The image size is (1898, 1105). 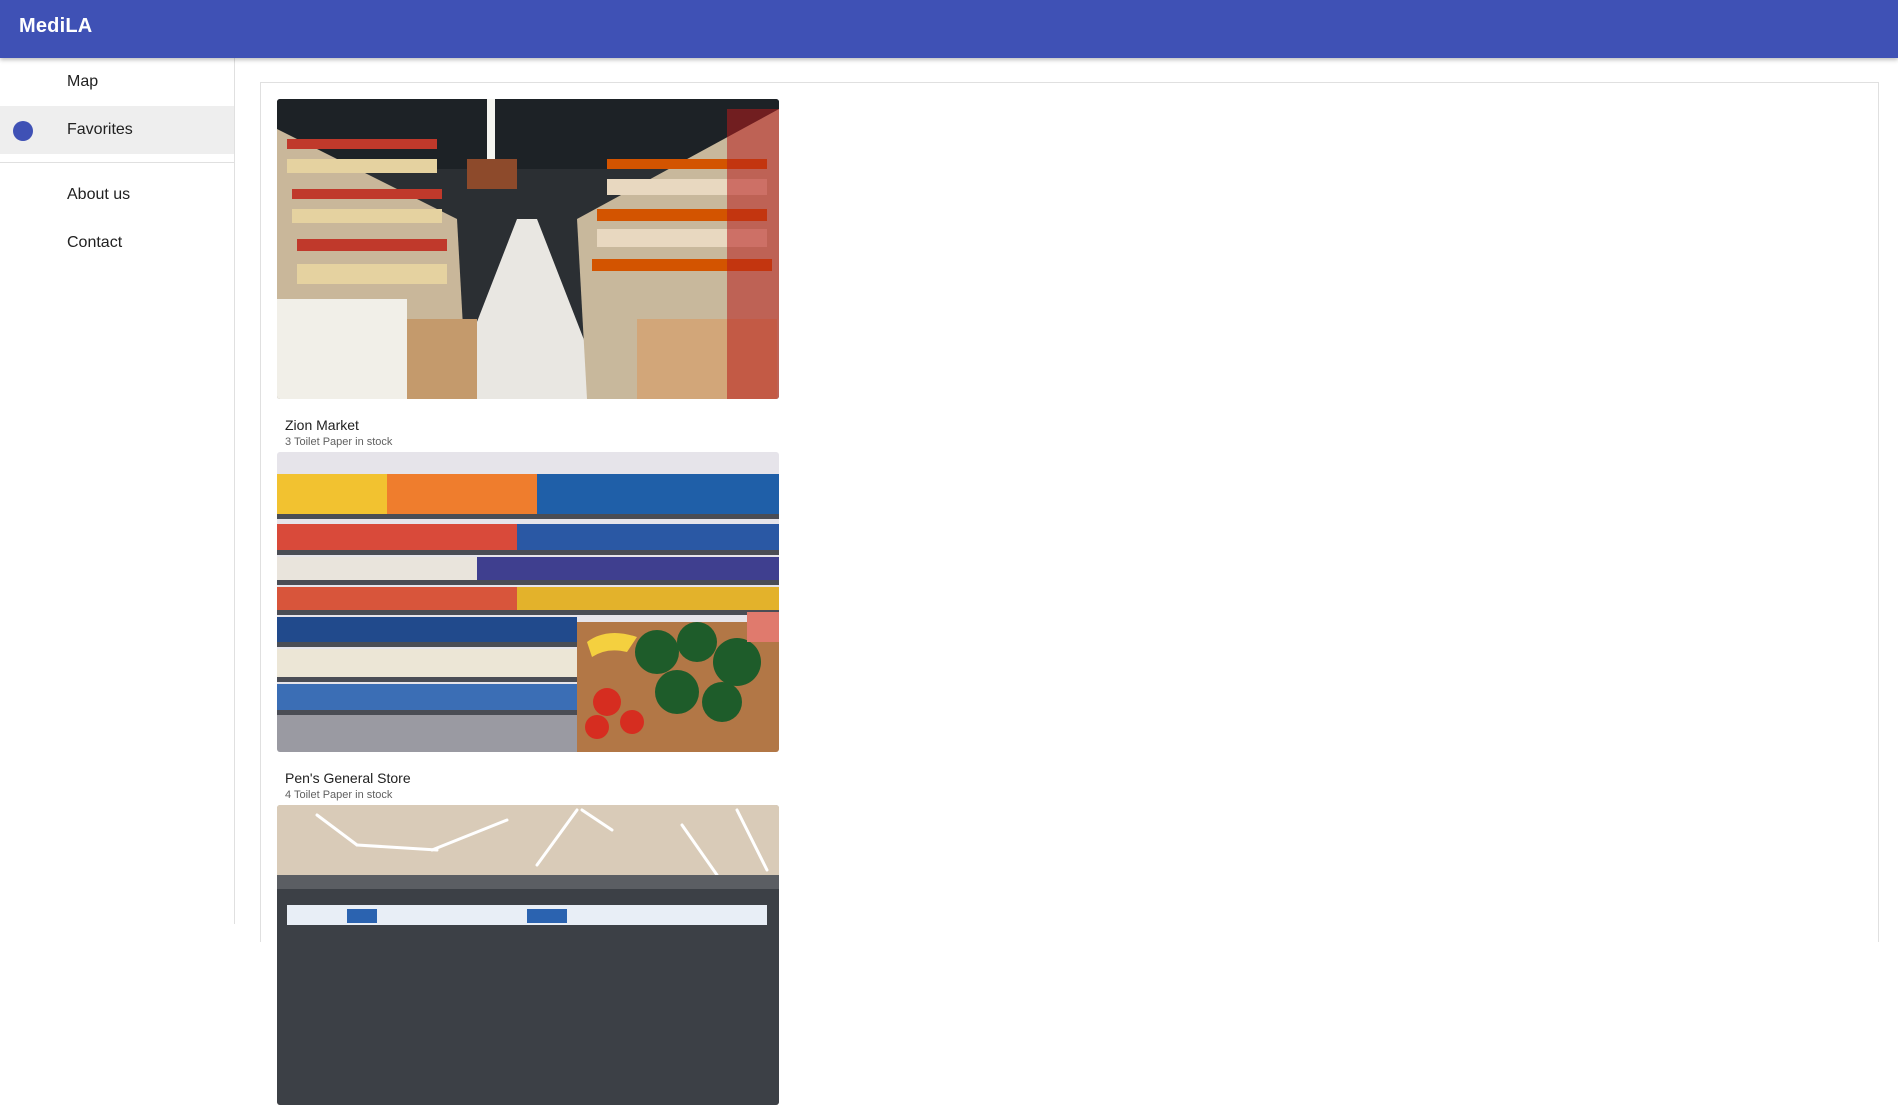 What do you see at coordinates (95, 242) in the screenshot?
I see `sidebar-item-label: Contact` at bounding box center [95, 242].